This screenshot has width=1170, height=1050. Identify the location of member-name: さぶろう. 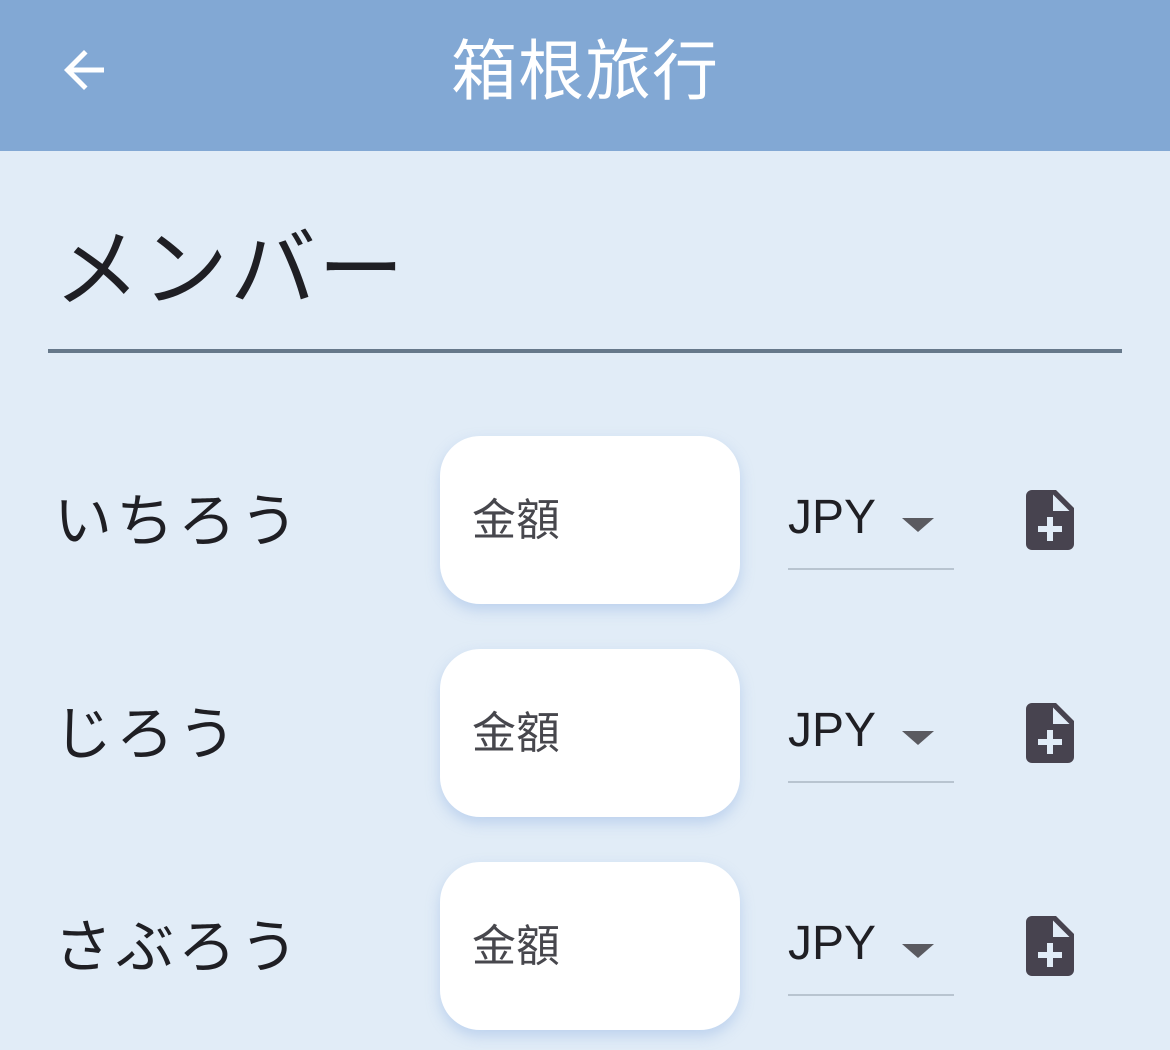
(178, 947).